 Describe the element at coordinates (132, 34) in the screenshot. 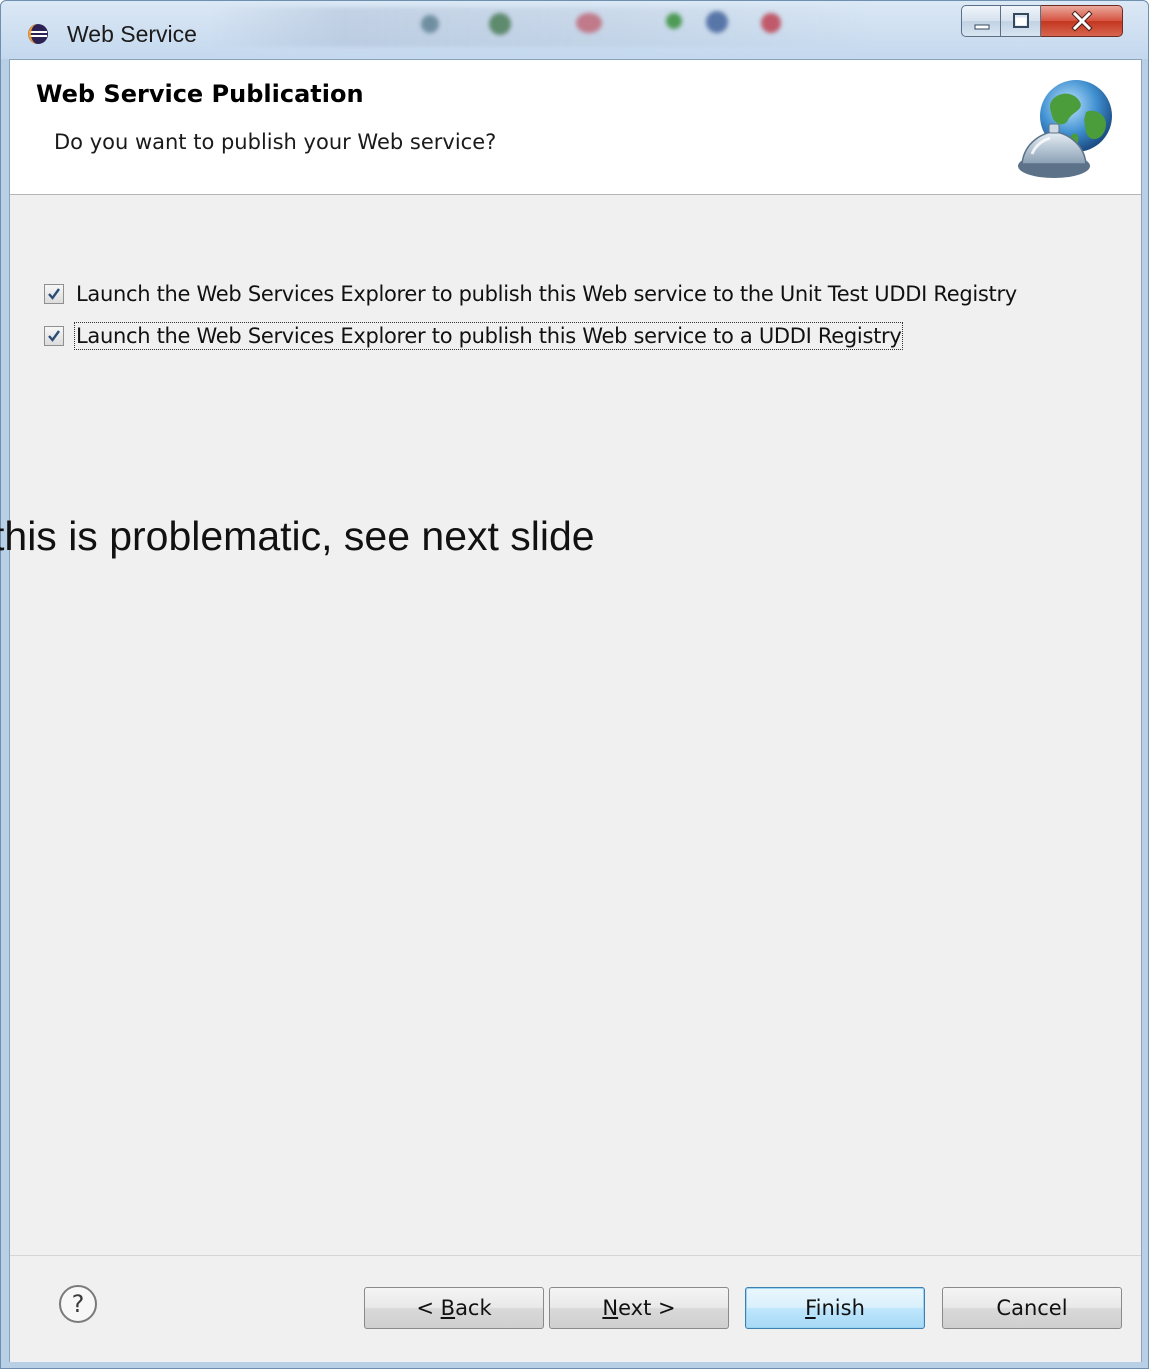

I see `window-title: Web Service` at that location.